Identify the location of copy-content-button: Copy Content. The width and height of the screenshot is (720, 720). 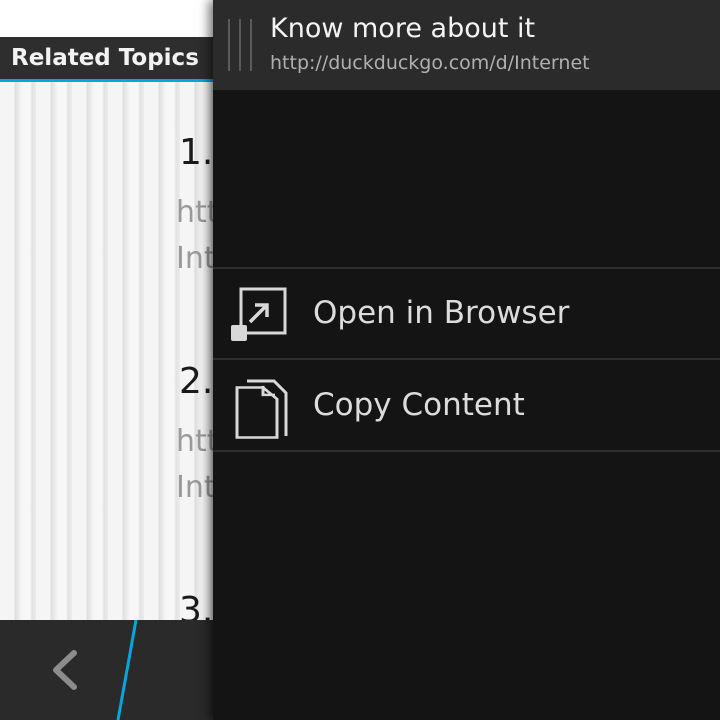
(466, 407).